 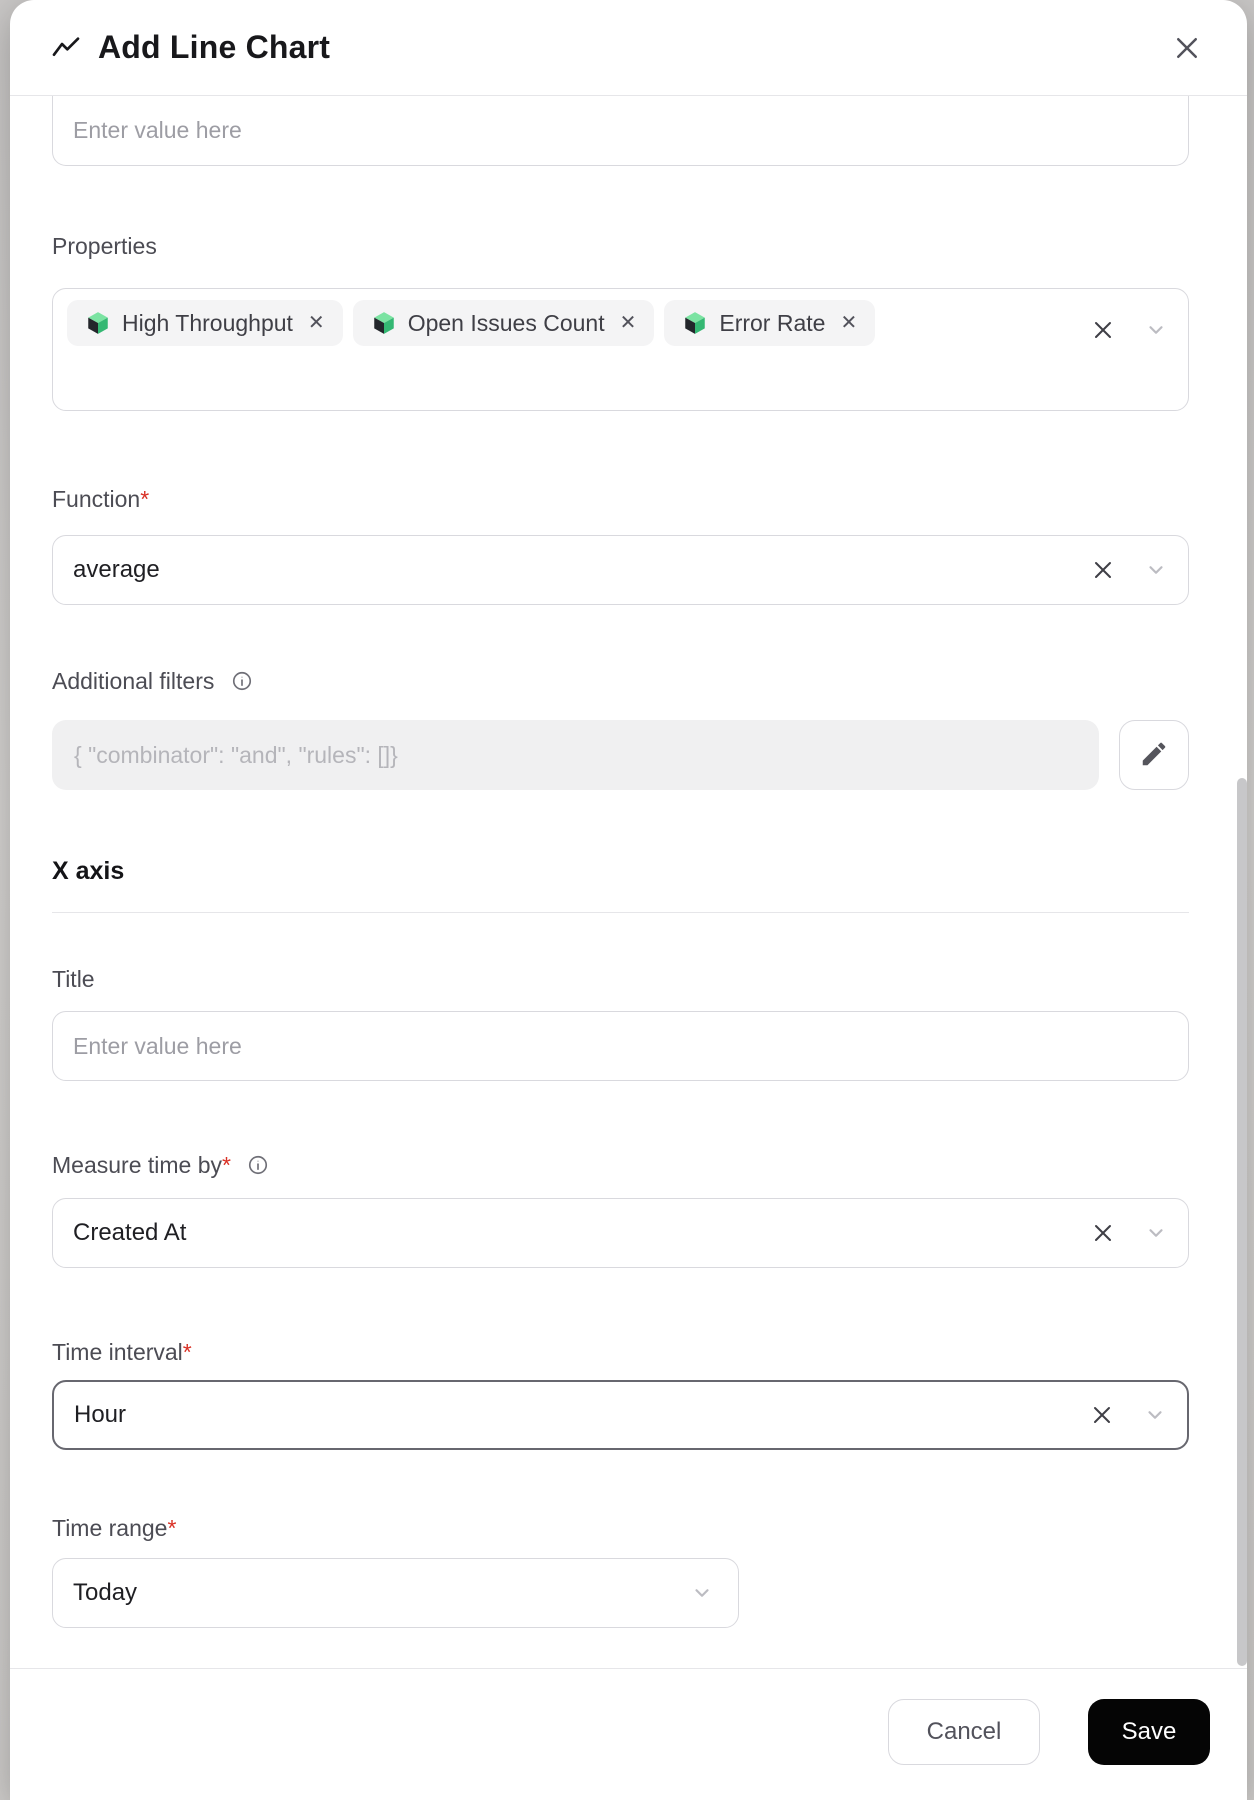 What do you see at coordinates (137, 1165) in the screenshot?
I see `measure-time-by-label-text: Measure time by` at bounding box center [137, 1165].